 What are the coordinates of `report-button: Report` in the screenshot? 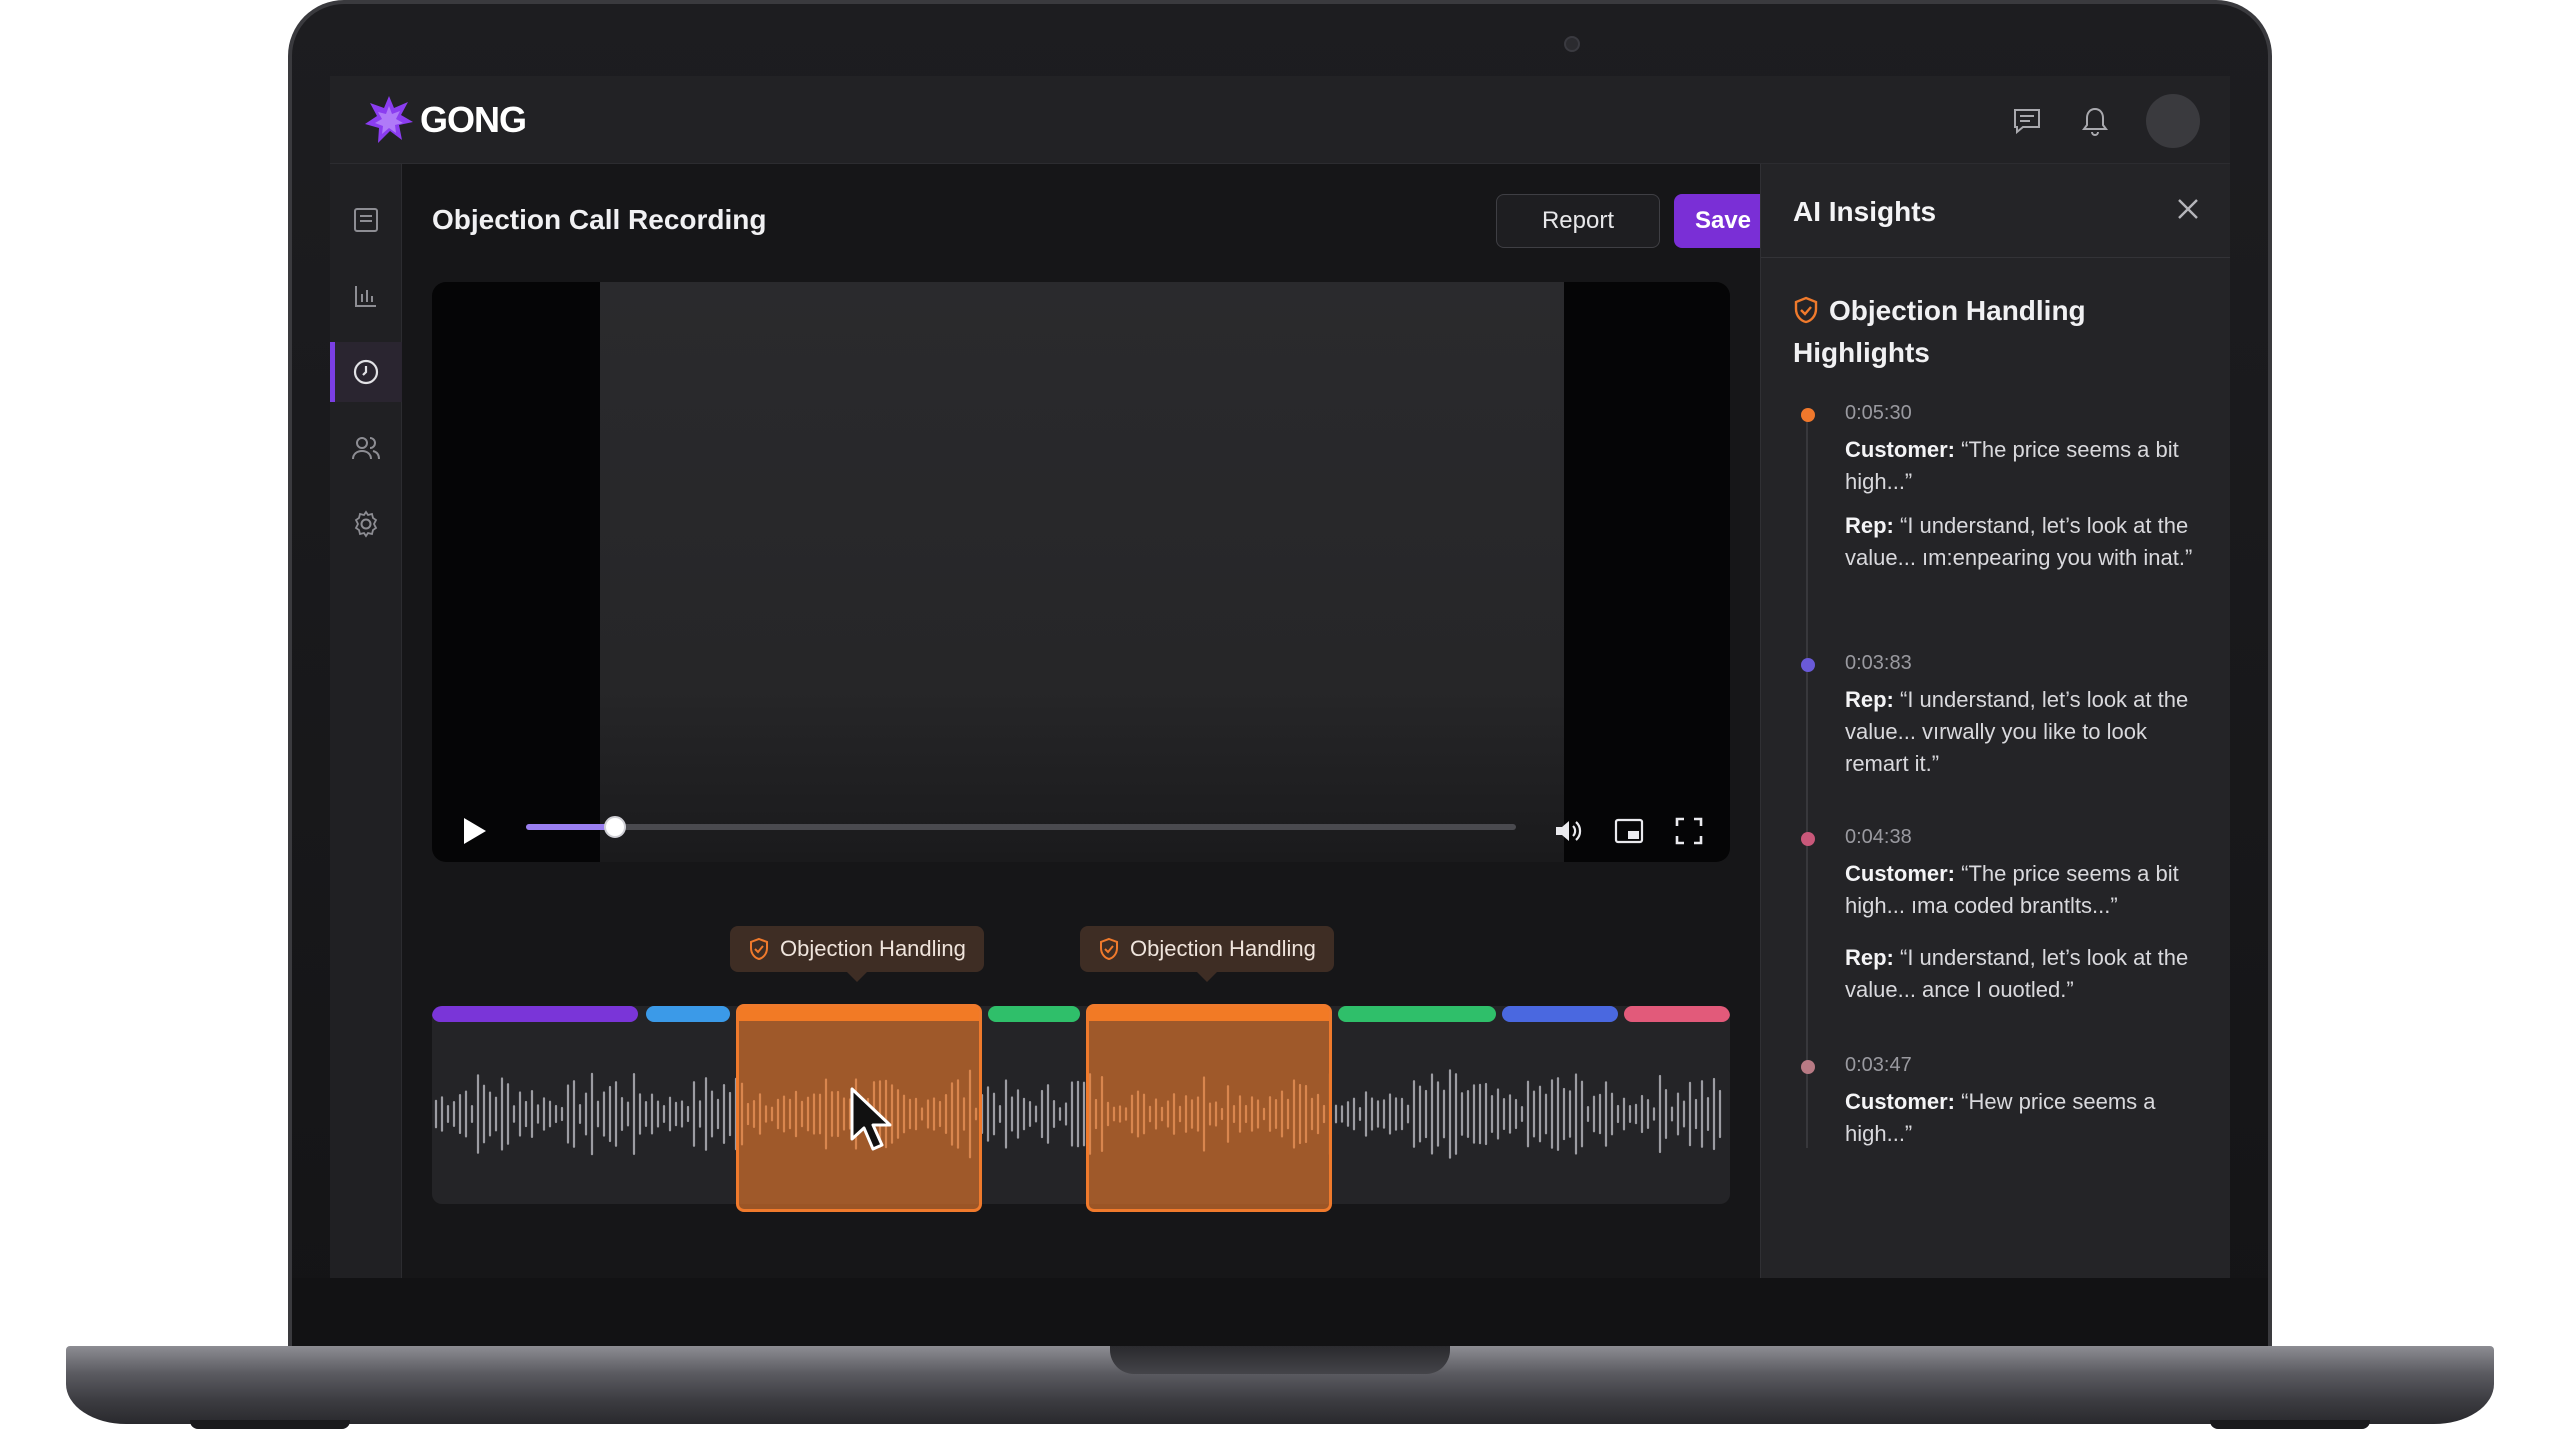 It's located at (1578, 221).